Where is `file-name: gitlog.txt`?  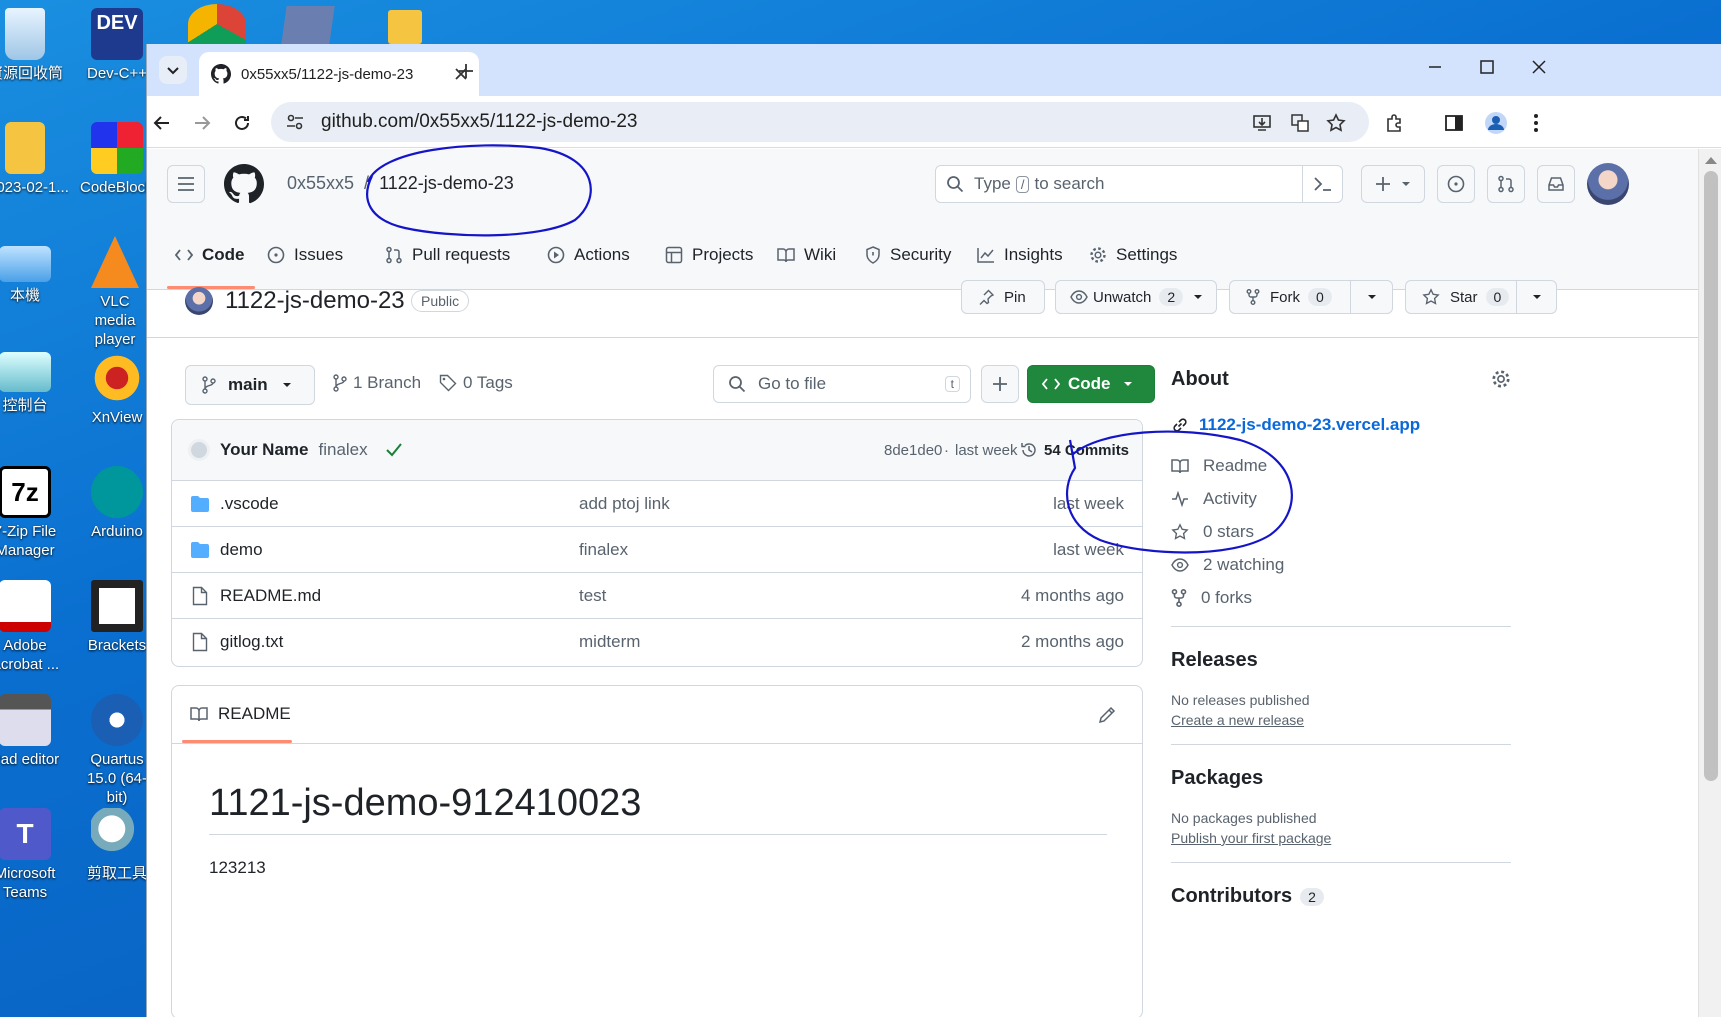
file-name: gitlog.txt is located at coordinates (251, 642).